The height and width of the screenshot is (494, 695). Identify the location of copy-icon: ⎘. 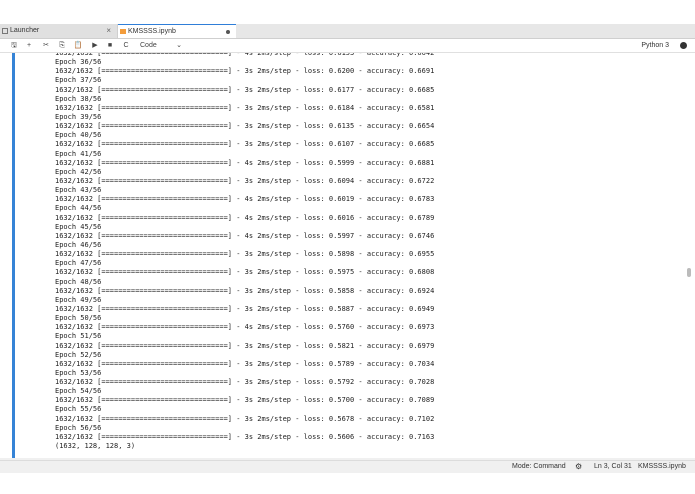
(62, 45).